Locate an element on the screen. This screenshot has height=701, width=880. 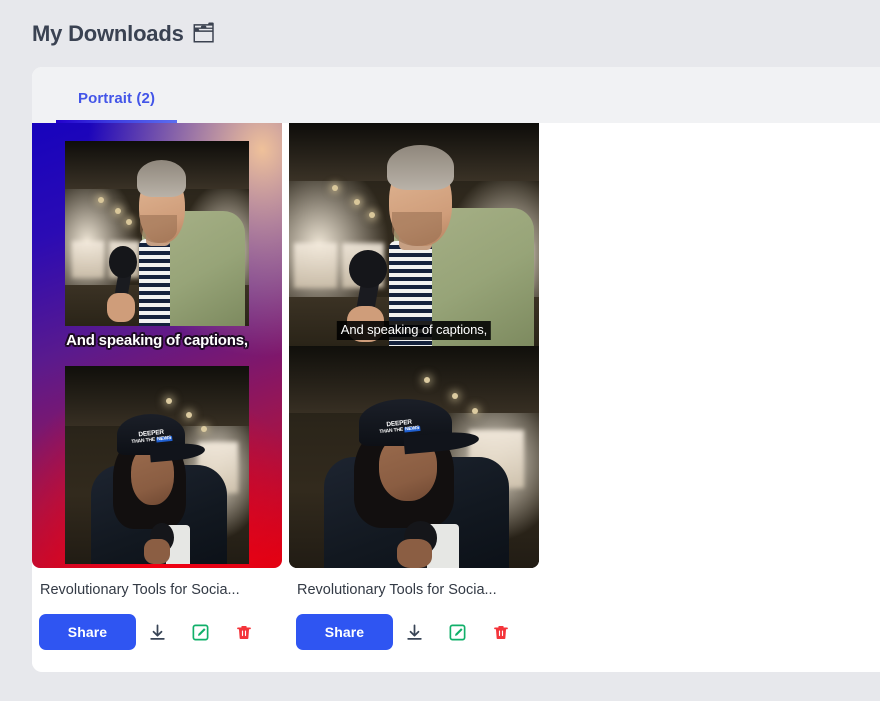
folder-icon: 🗂 is located at coordinates (203, 33).